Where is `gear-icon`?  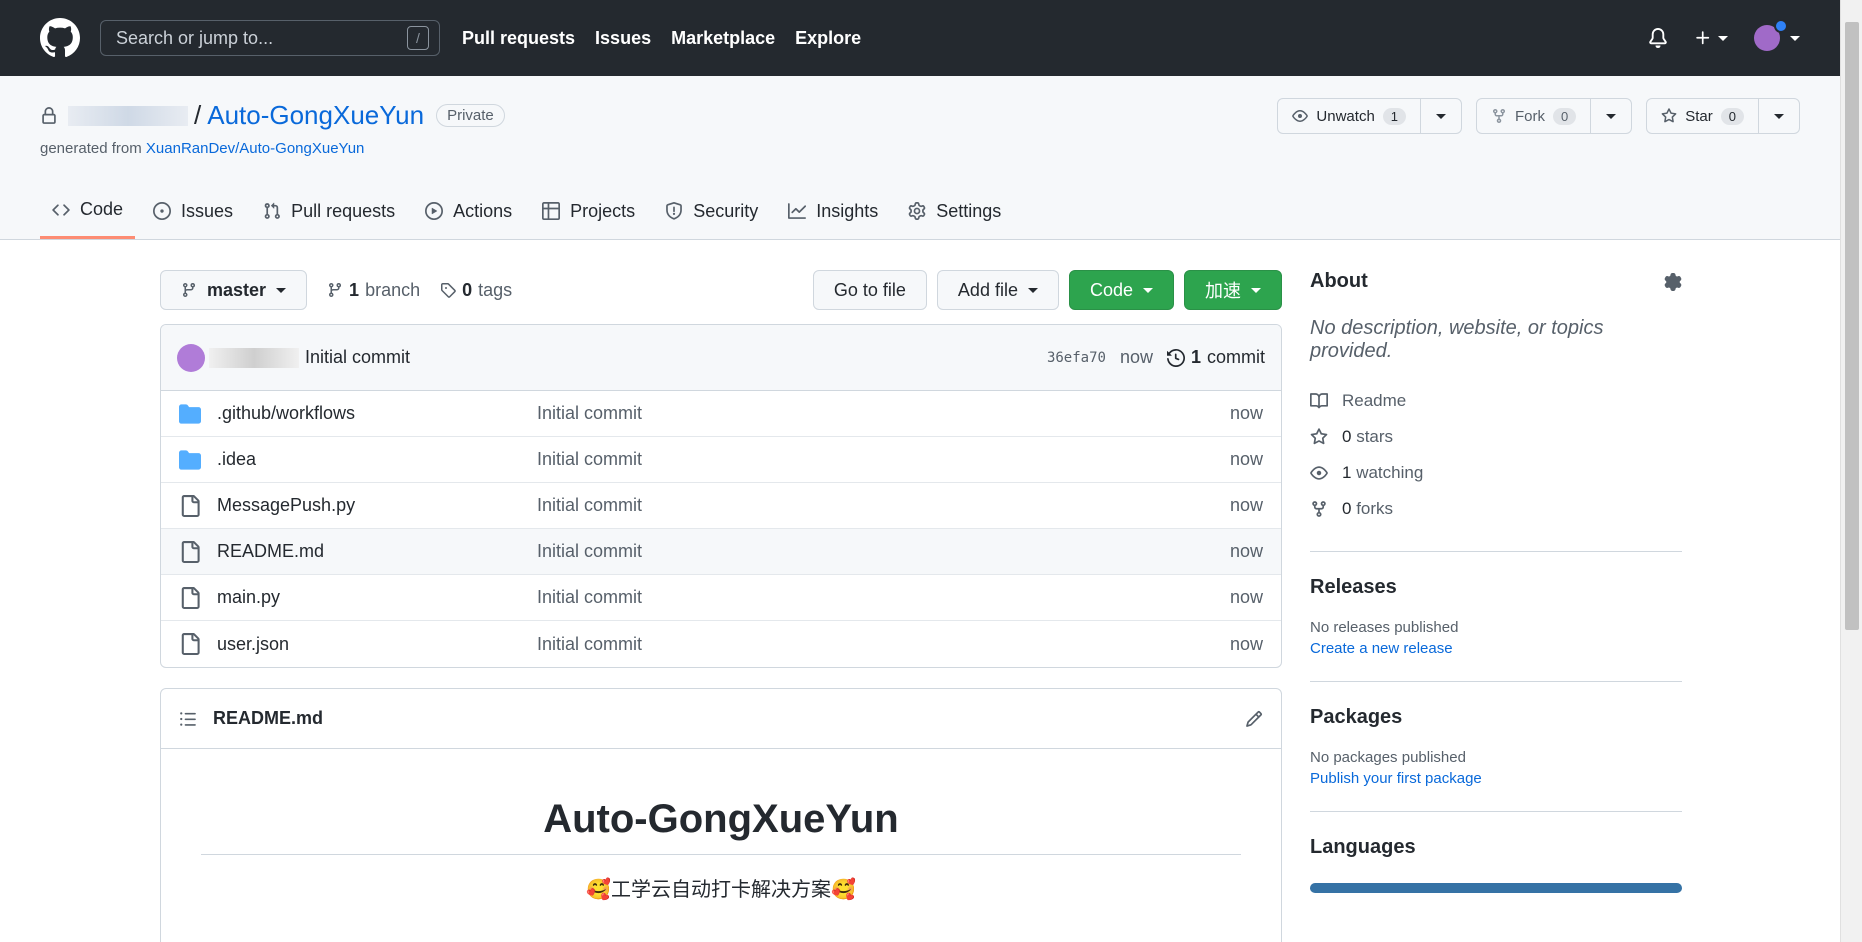 gear-icon is located at coordinates (1673, 281).